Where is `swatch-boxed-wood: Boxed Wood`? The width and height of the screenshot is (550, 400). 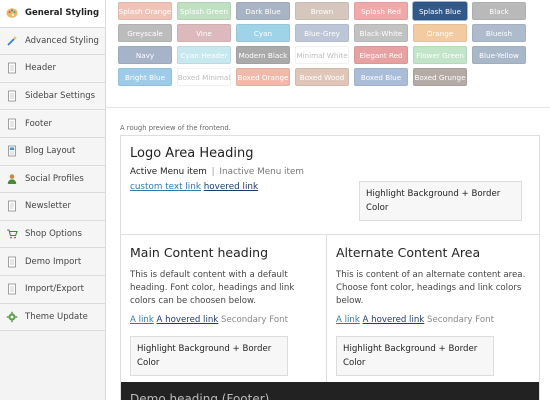 swatch-boxed-wood: Boxed Wood is located at coordinates (322, 77).